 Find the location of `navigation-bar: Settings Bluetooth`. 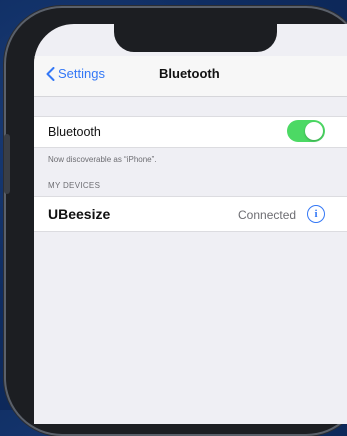

navigation-bar: Settings Bluetooth is located at coordinates (190, 76).